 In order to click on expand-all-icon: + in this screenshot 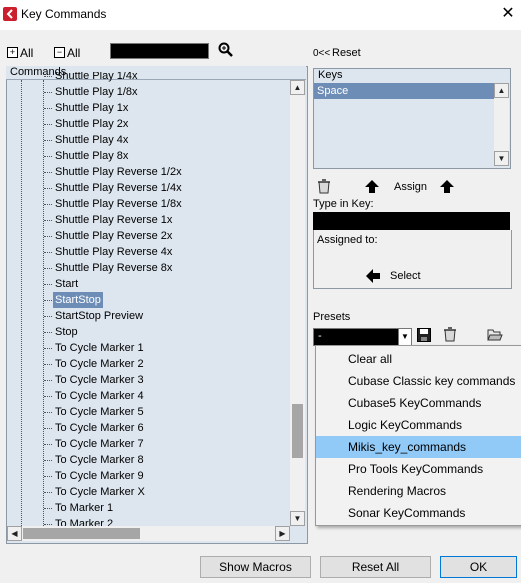, I will do `click(12, 52)`.